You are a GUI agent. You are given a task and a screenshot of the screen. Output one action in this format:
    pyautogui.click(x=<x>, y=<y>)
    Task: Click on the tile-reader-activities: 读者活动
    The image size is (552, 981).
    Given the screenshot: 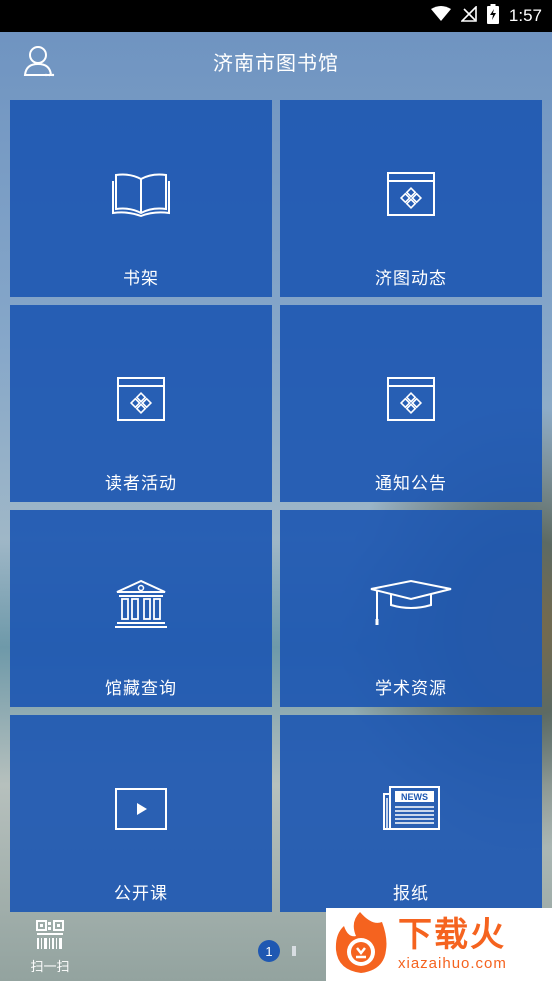 What is the action you would take?
    pyautogui.click(x=141, y=403)
    